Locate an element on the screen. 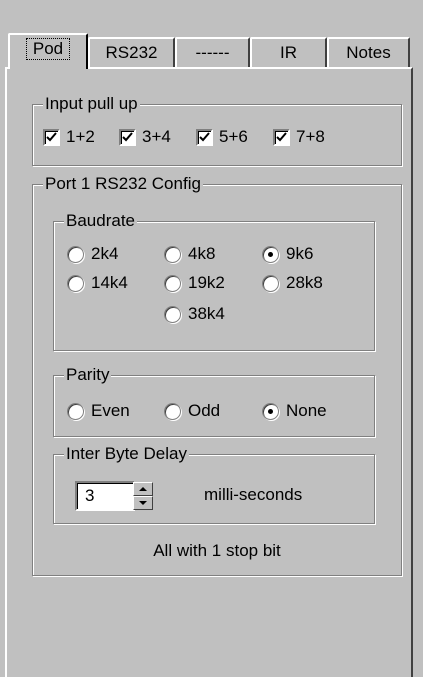 Image resolution: width=423 pixels, height=677 pixels. pullup-checkbox-5-6: 5+6 is located at coordinates (222, 137).